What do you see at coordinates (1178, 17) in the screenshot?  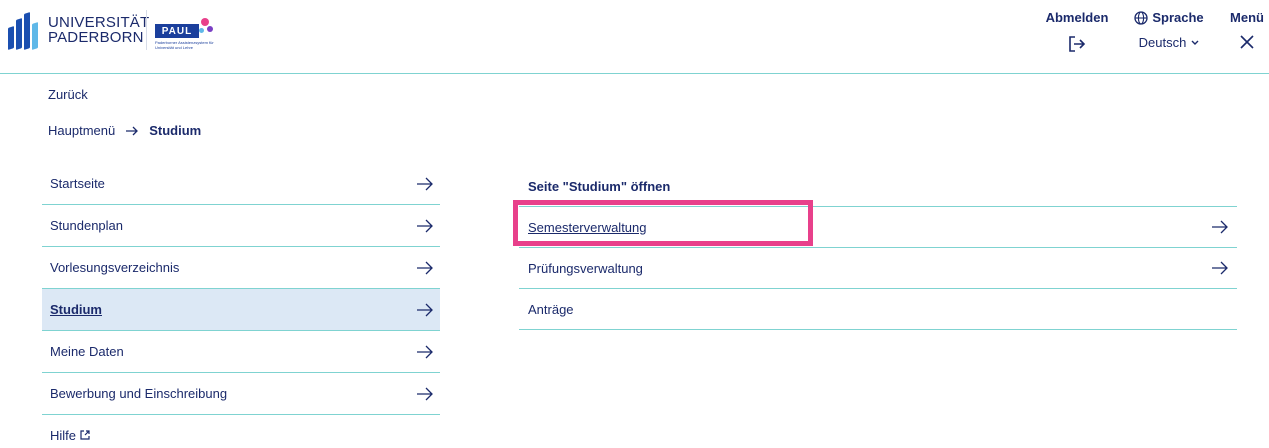 I see `language-label: Sprache` at bounding box center [1178, 17].